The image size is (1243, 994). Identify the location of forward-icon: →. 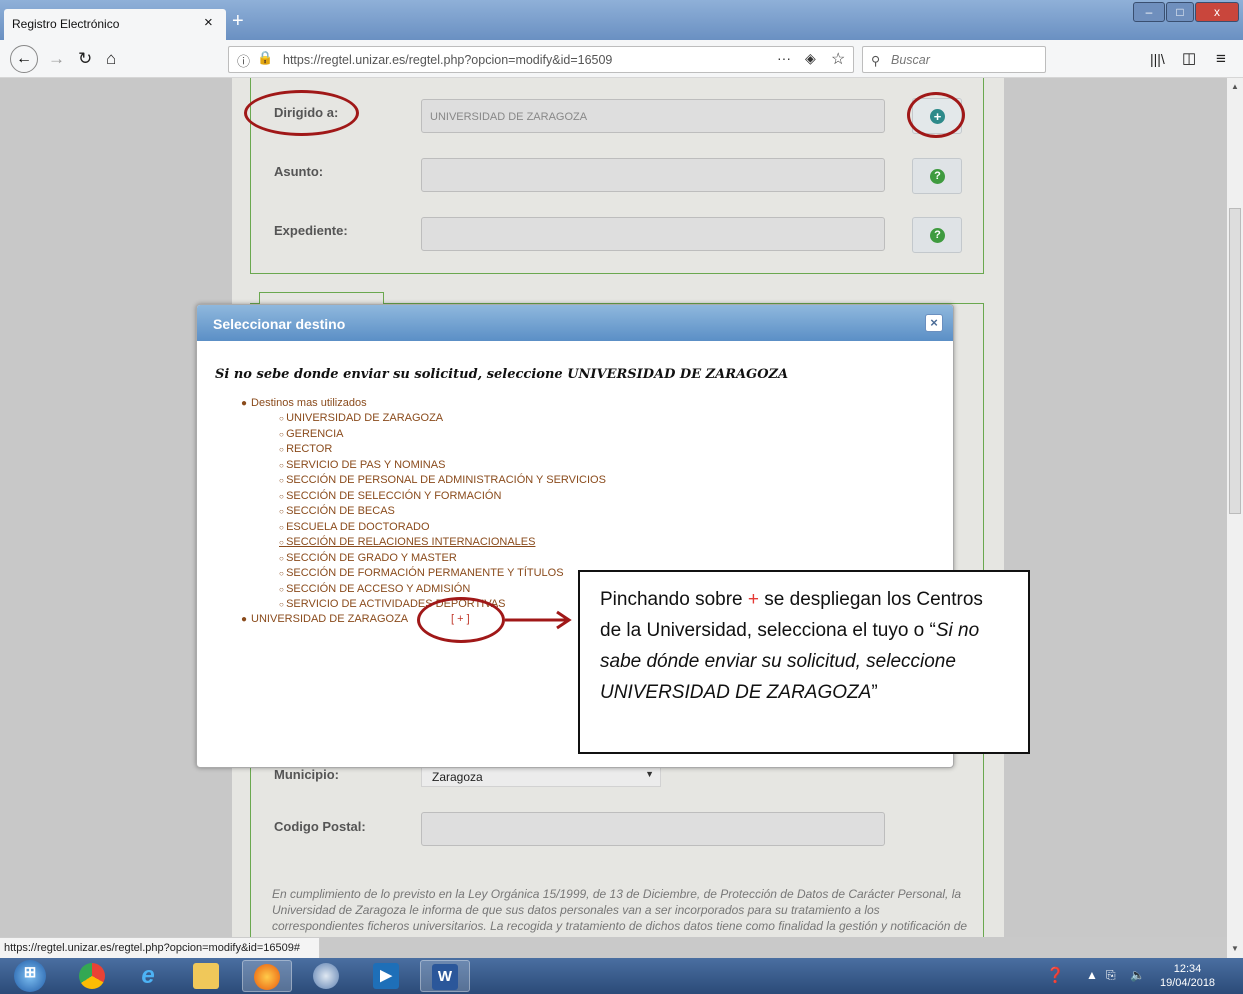
(56, 59).